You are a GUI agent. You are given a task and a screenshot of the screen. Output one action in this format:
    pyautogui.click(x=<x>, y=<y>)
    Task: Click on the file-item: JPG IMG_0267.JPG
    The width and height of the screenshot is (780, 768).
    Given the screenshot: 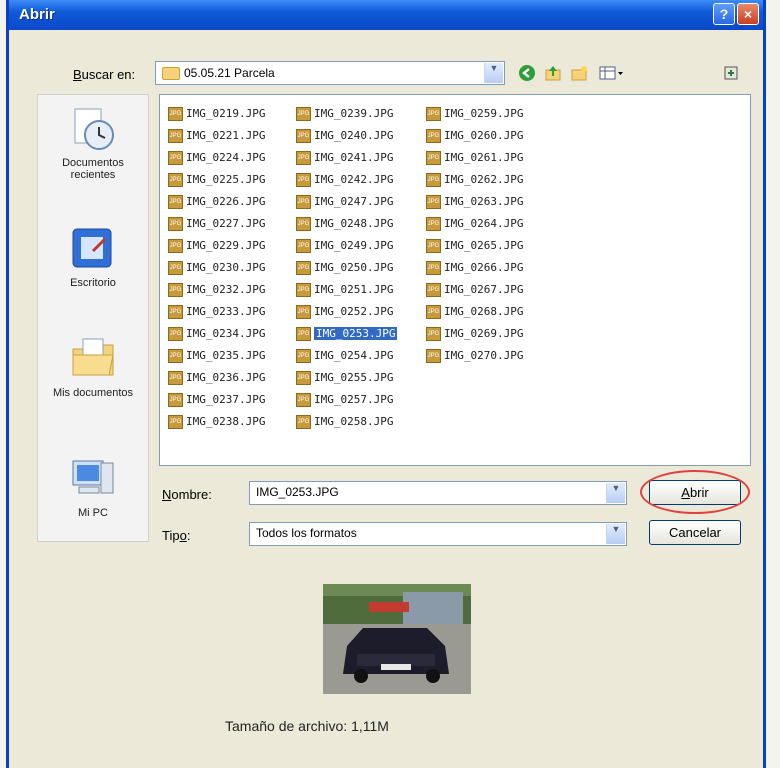 What is the action you would take?
    pyautogui.click(x=474, y=290)
    